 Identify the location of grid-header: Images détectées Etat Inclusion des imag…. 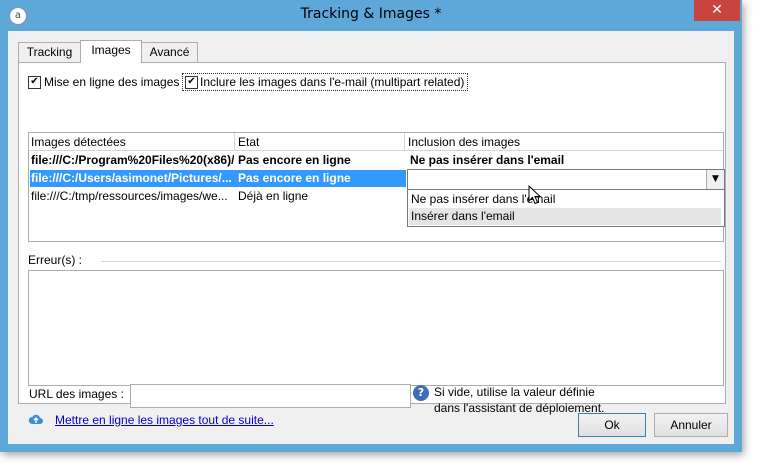
(376, 142).